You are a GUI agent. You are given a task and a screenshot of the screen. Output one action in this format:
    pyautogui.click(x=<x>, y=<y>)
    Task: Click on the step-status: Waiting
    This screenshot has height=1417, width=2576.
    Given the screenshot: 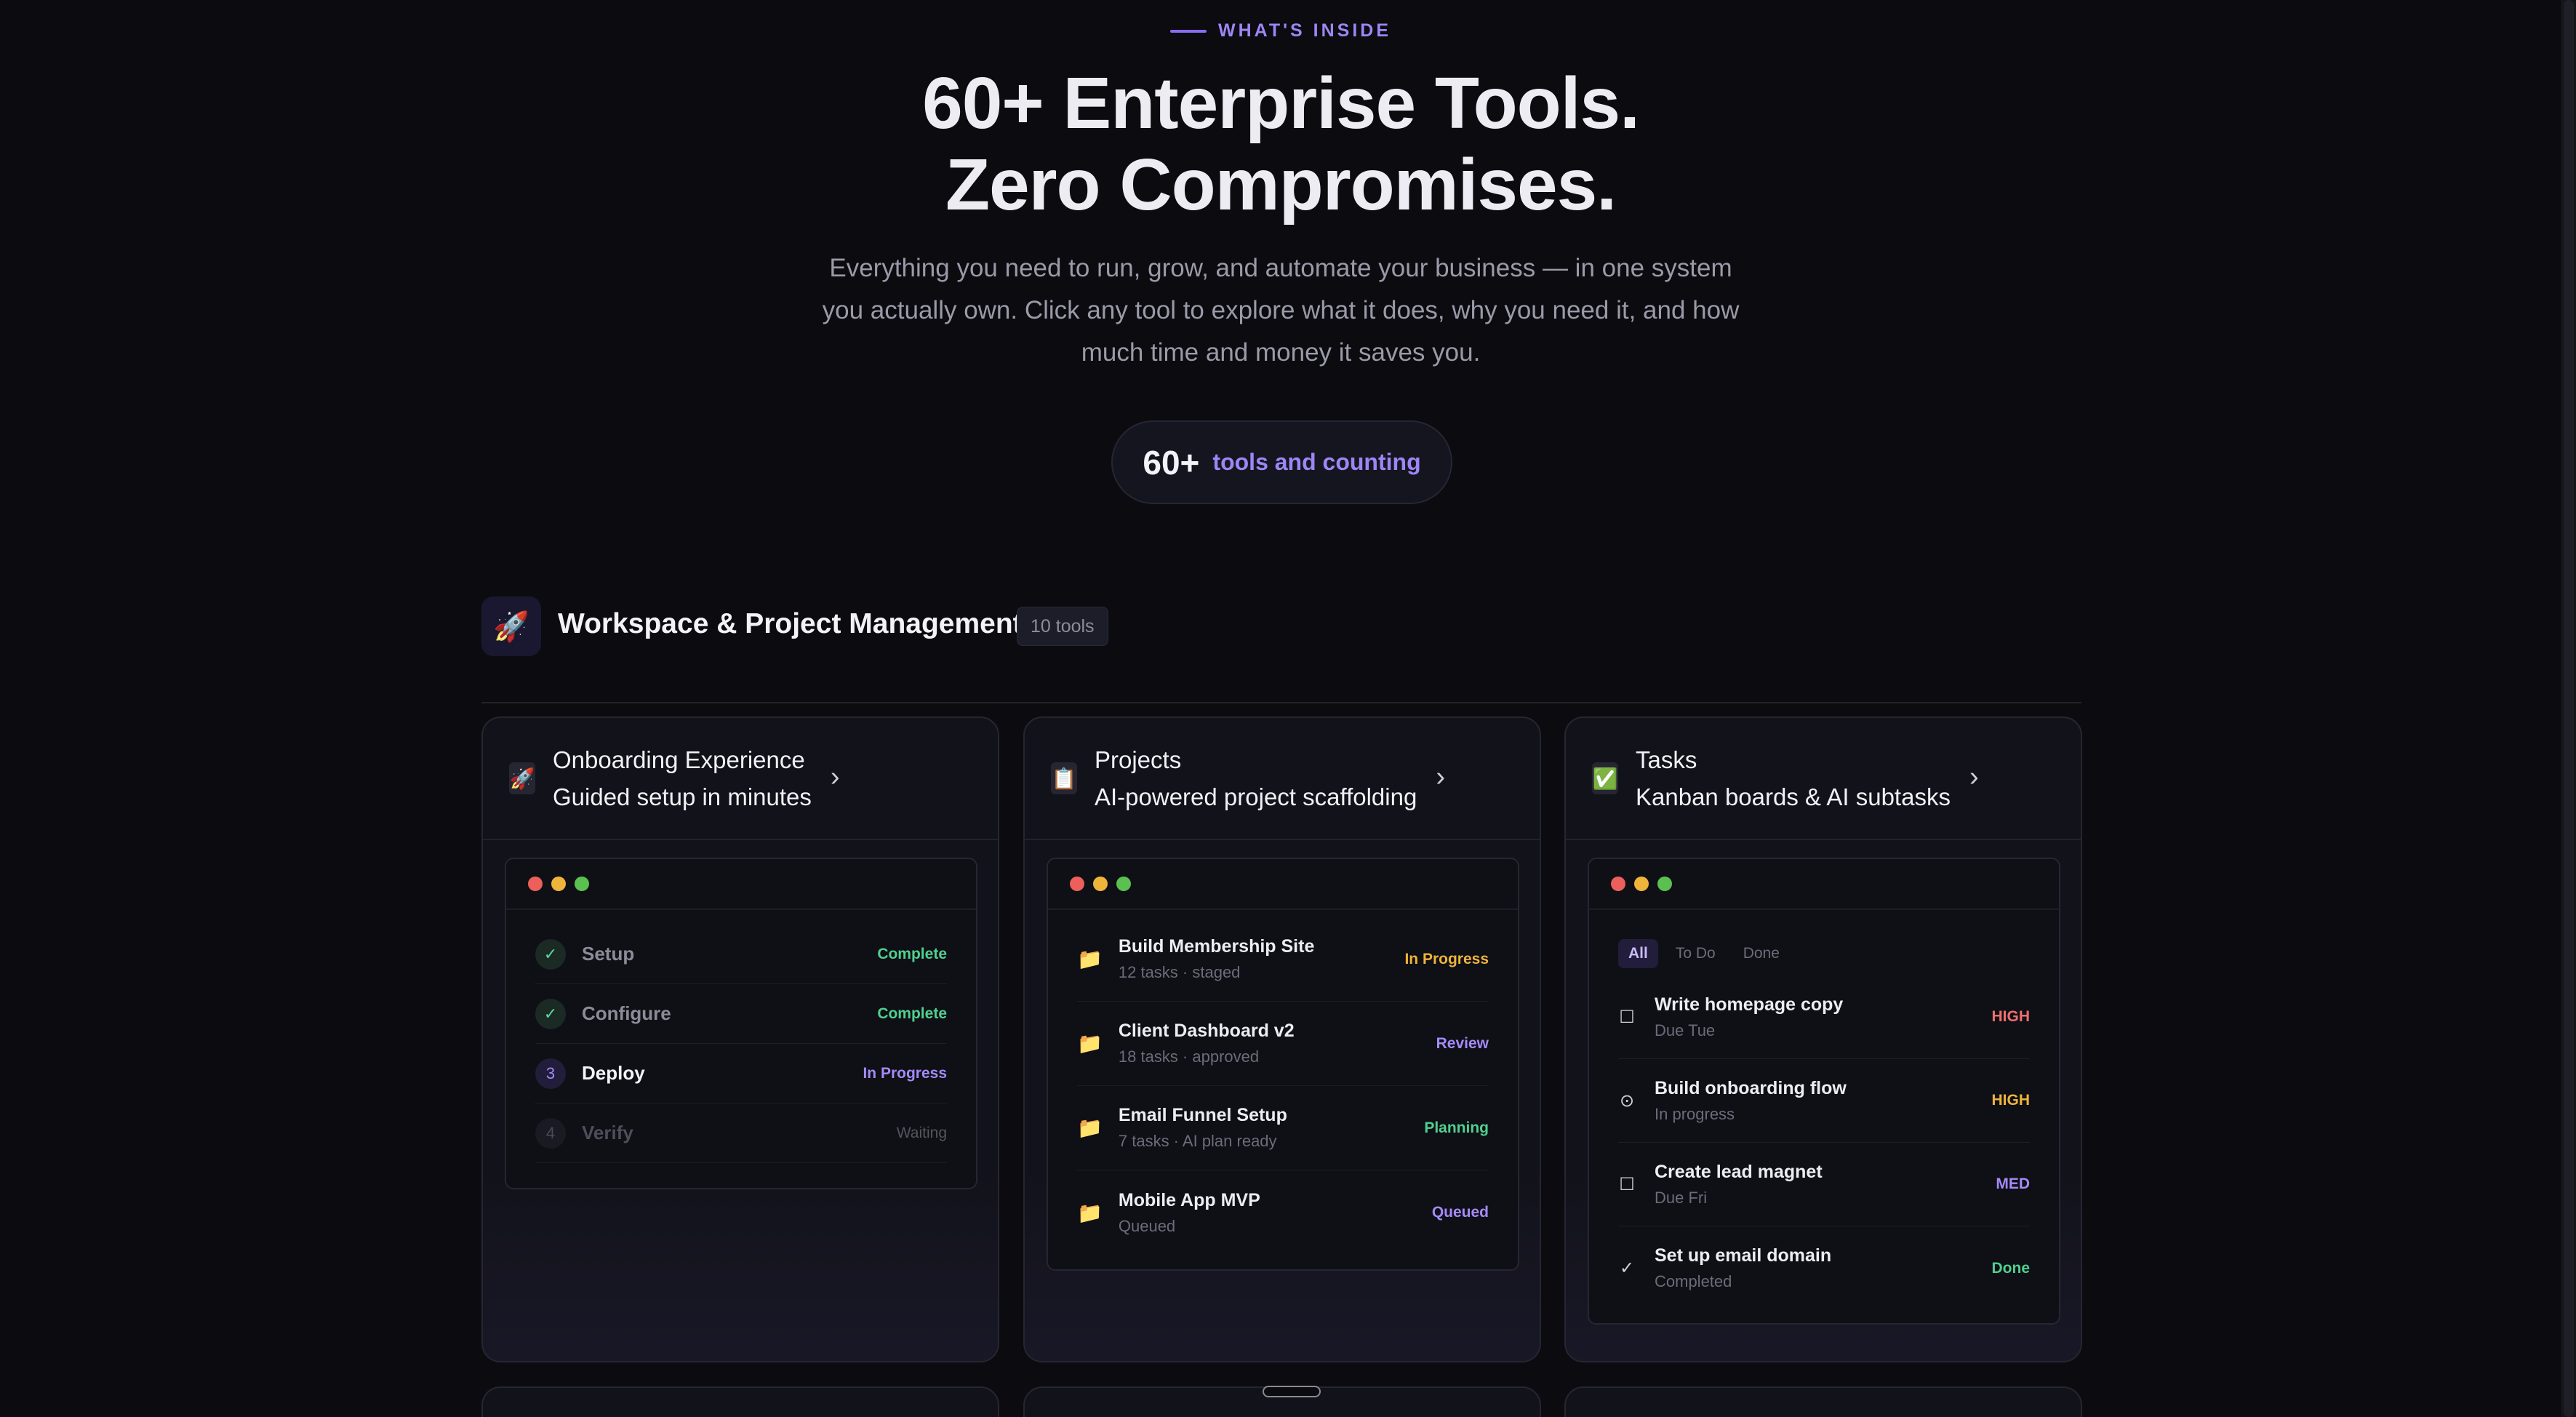 What is the action you would take?
    pyautogui.click(x=921, y=1133)
    